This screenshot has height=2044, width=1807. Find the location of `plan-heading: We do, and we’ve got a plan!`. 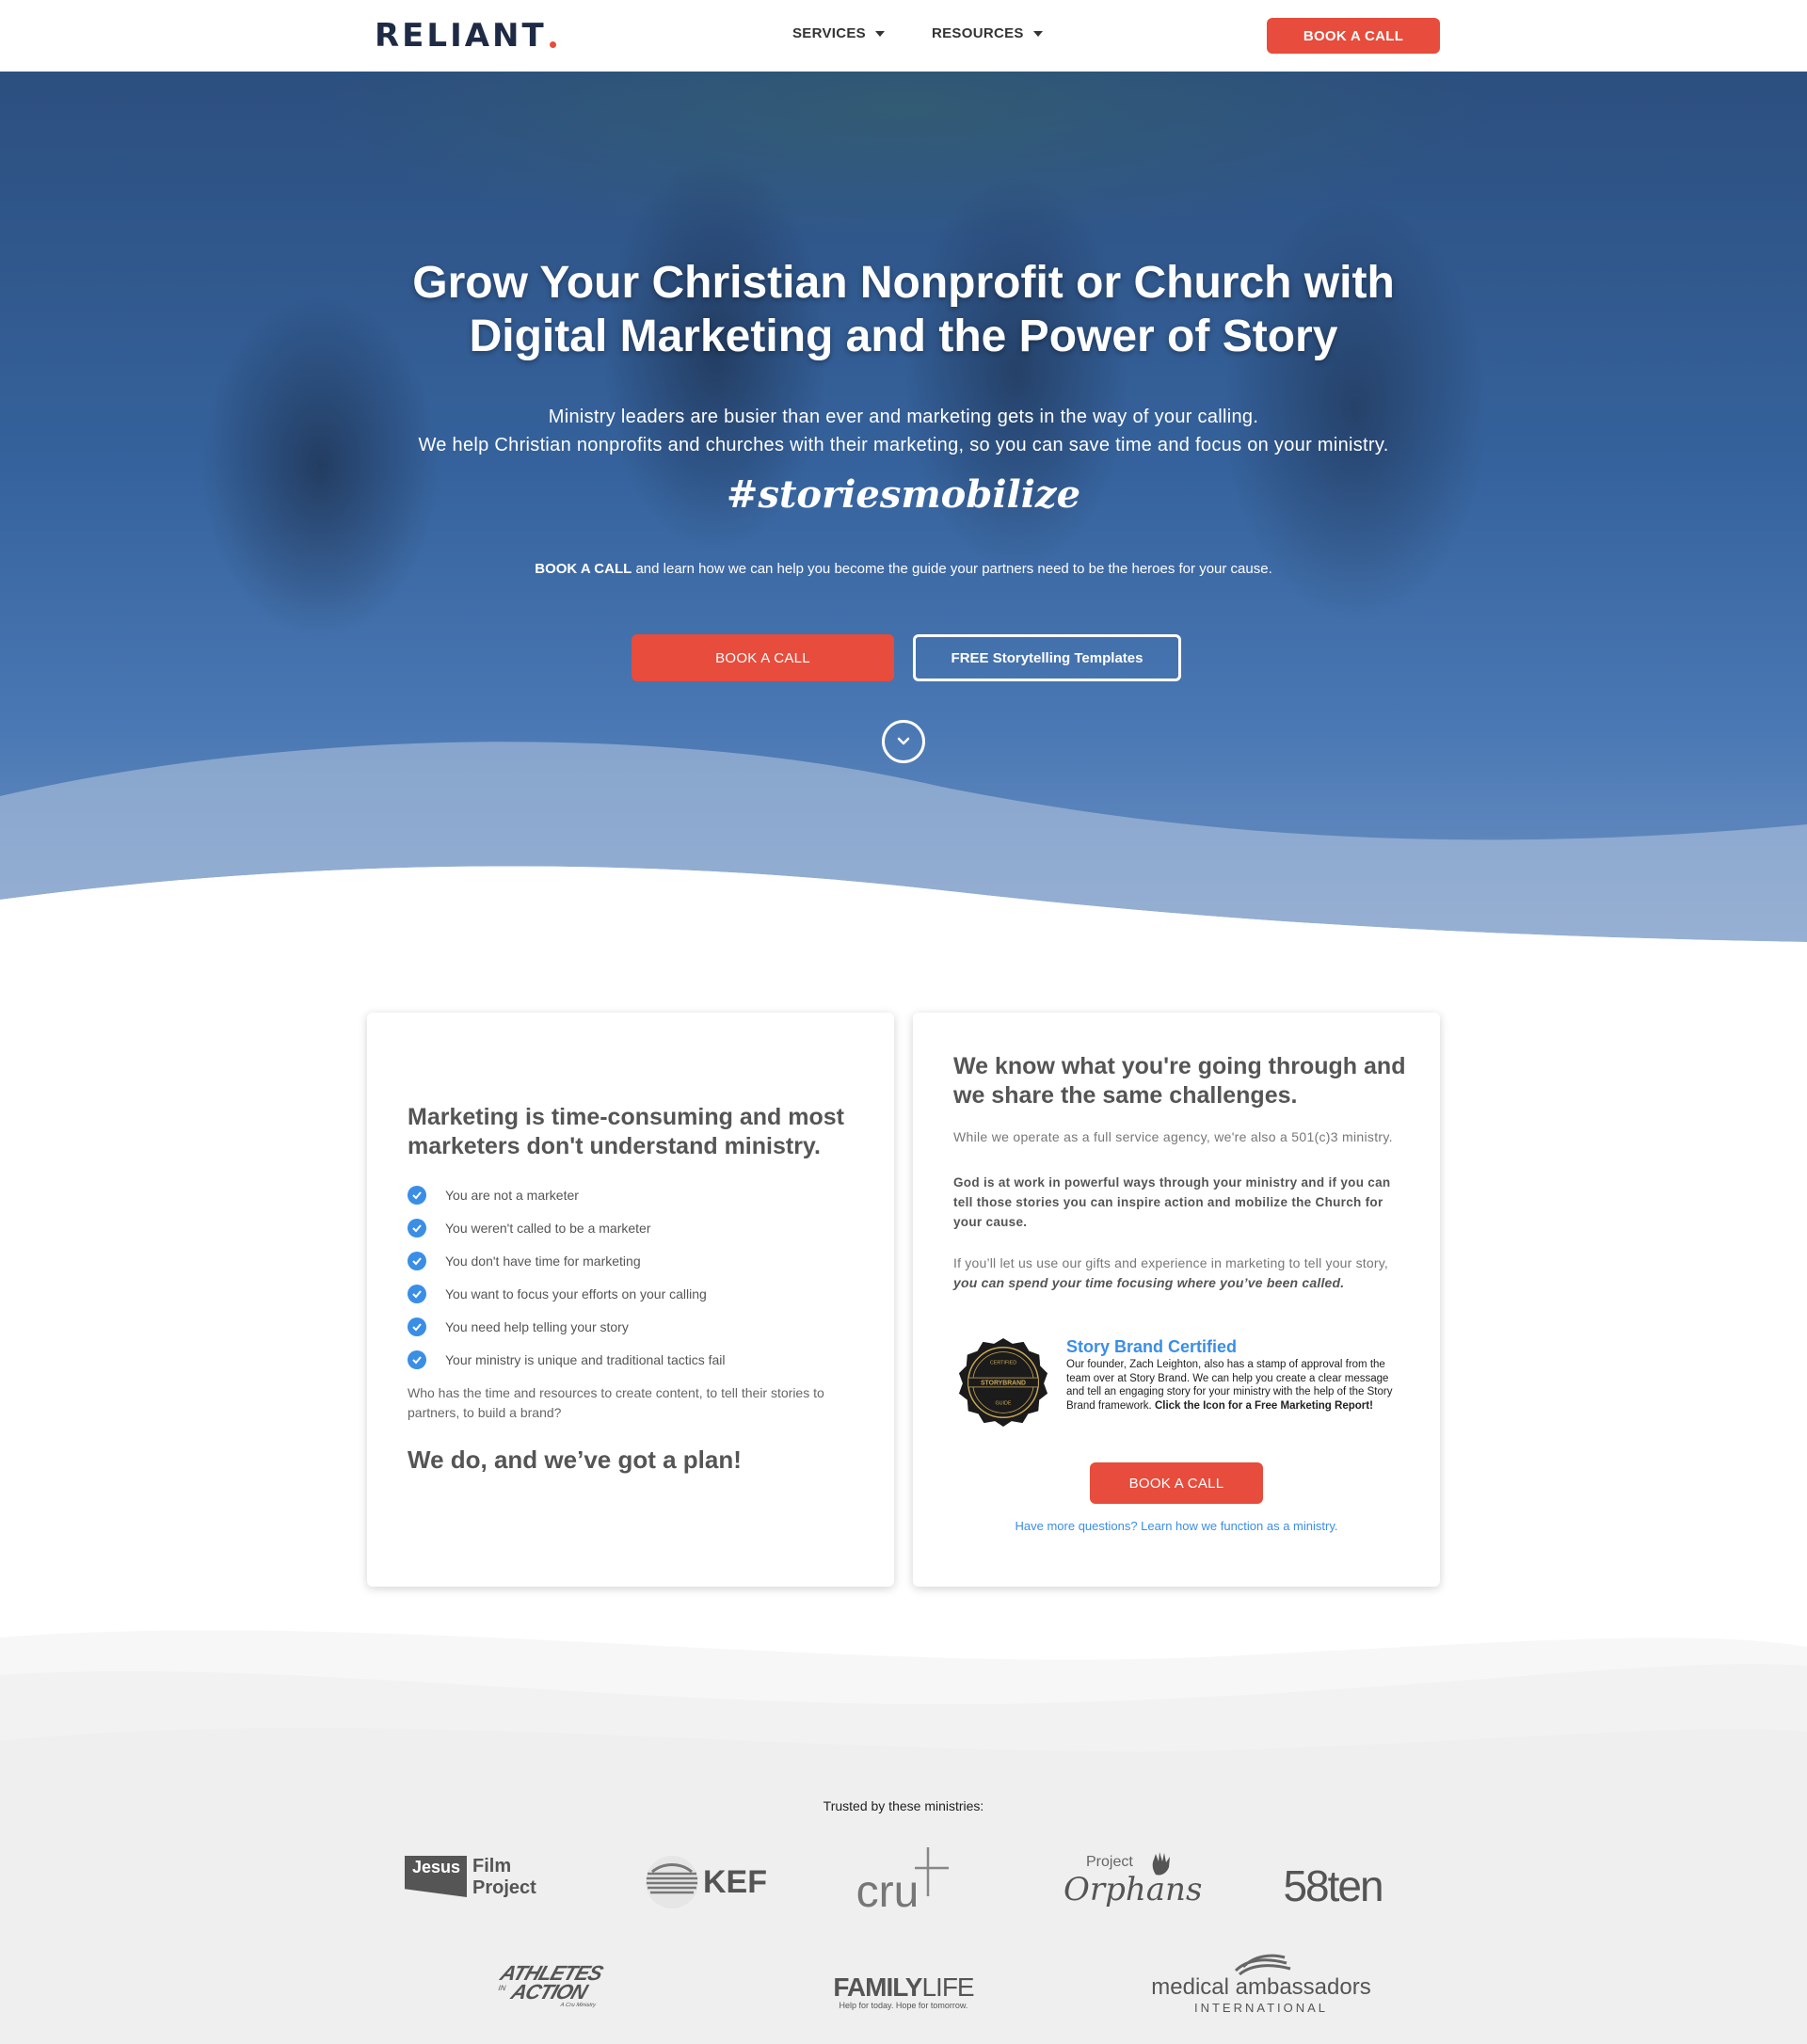

plan-heading: We do, and we’ve got a plan! is located at coordinates (575, 1459).